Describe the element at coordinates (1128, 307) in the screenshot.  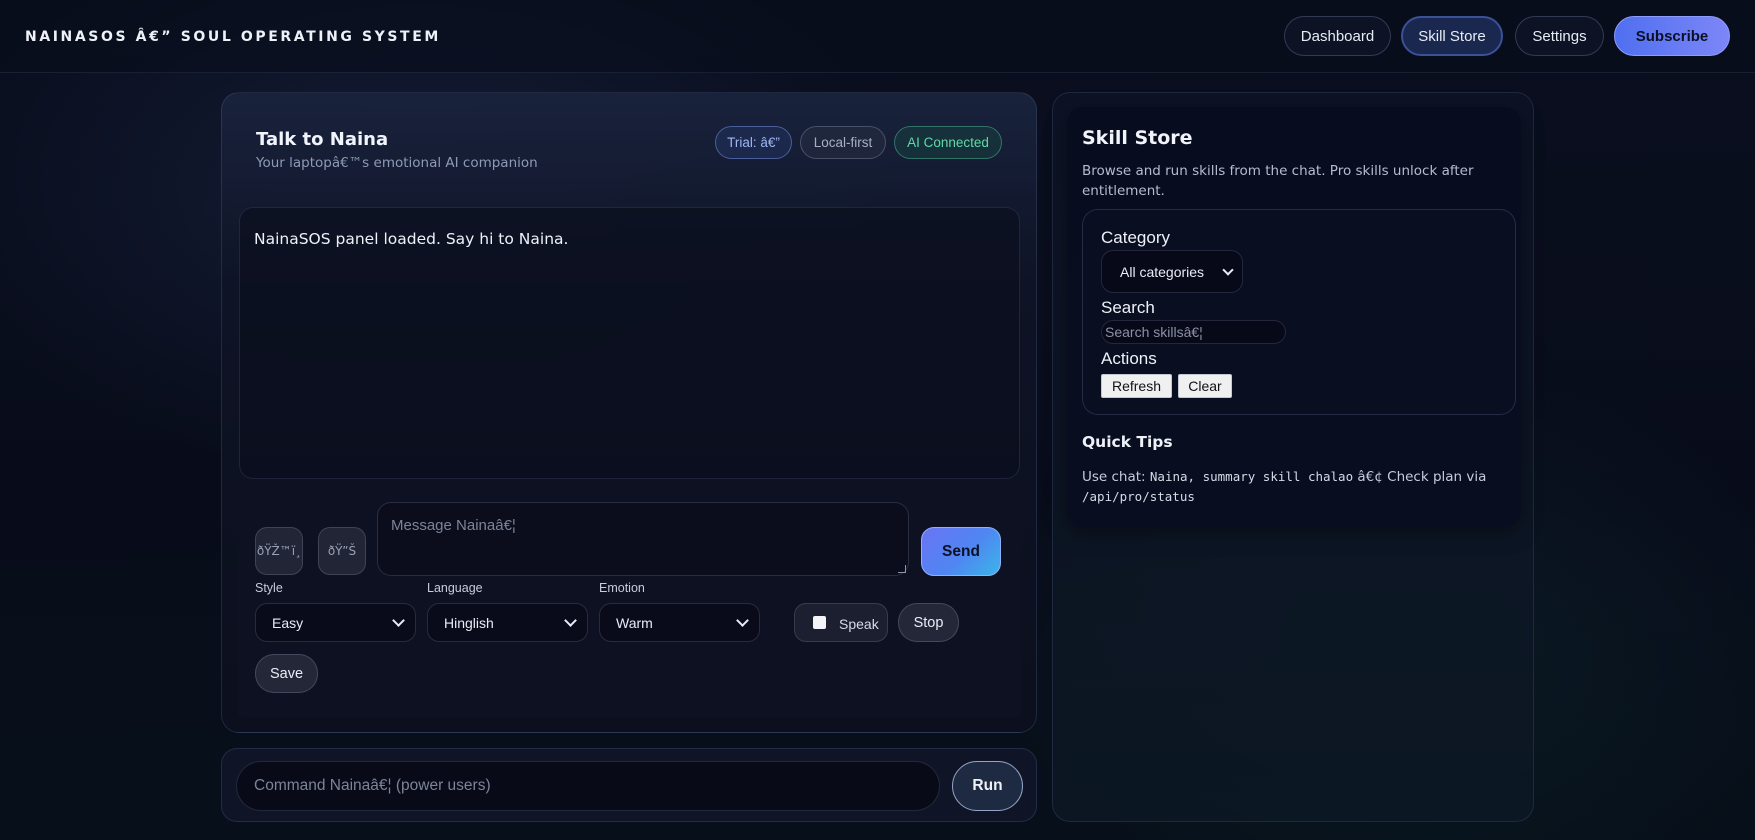
I see `search-label: Search` at that location.